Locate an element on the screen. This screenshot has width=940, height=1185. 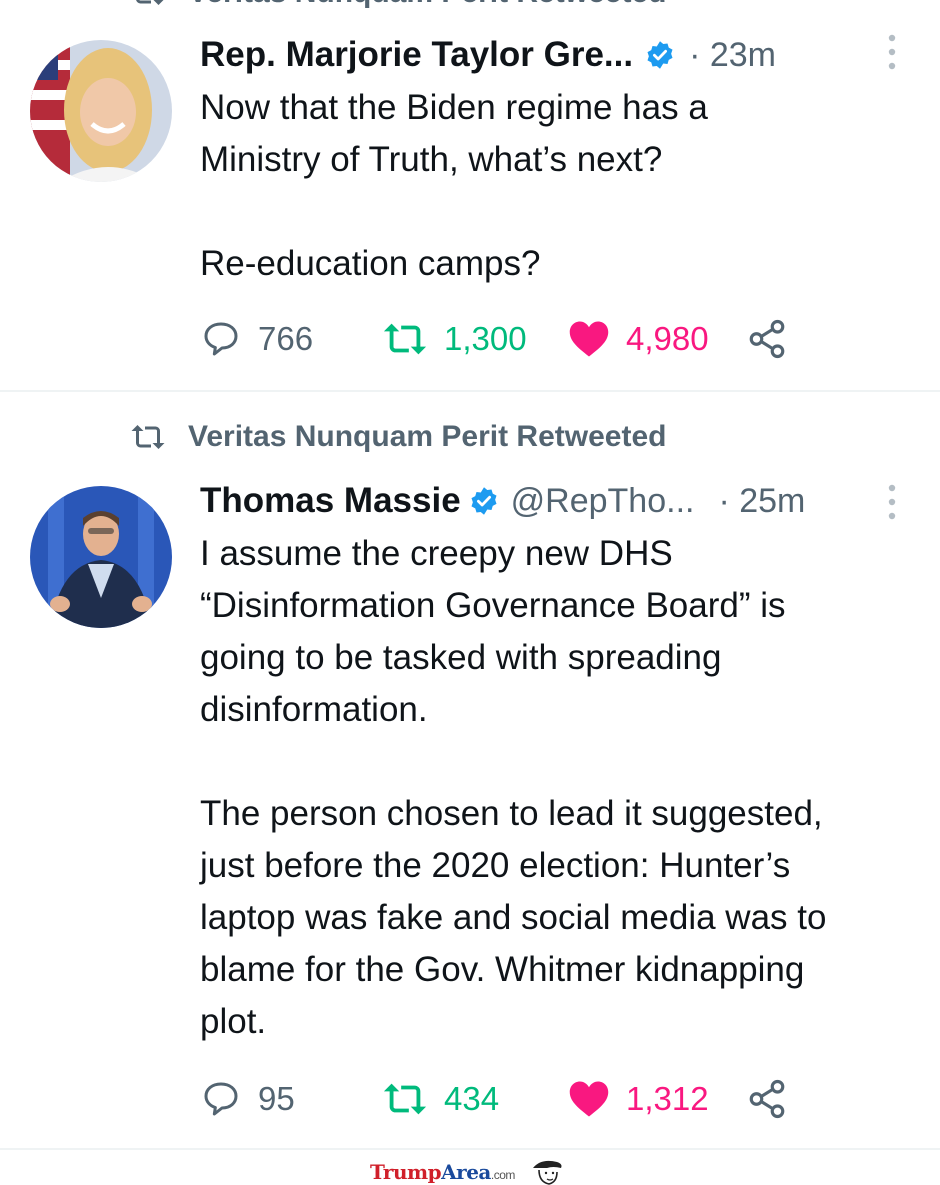
watermark-logo-text: TrumpArea.com is located at coordinates (442, 1172).